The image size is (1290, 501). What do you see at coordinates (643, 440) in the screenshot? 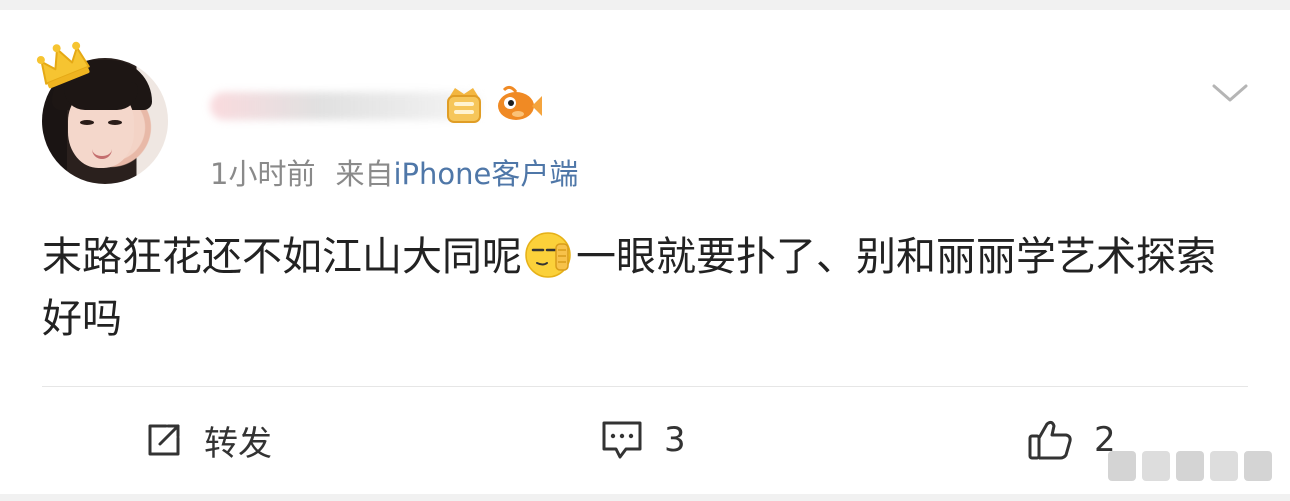
I see `comment-button: 3` at bounding box center [643, 440].